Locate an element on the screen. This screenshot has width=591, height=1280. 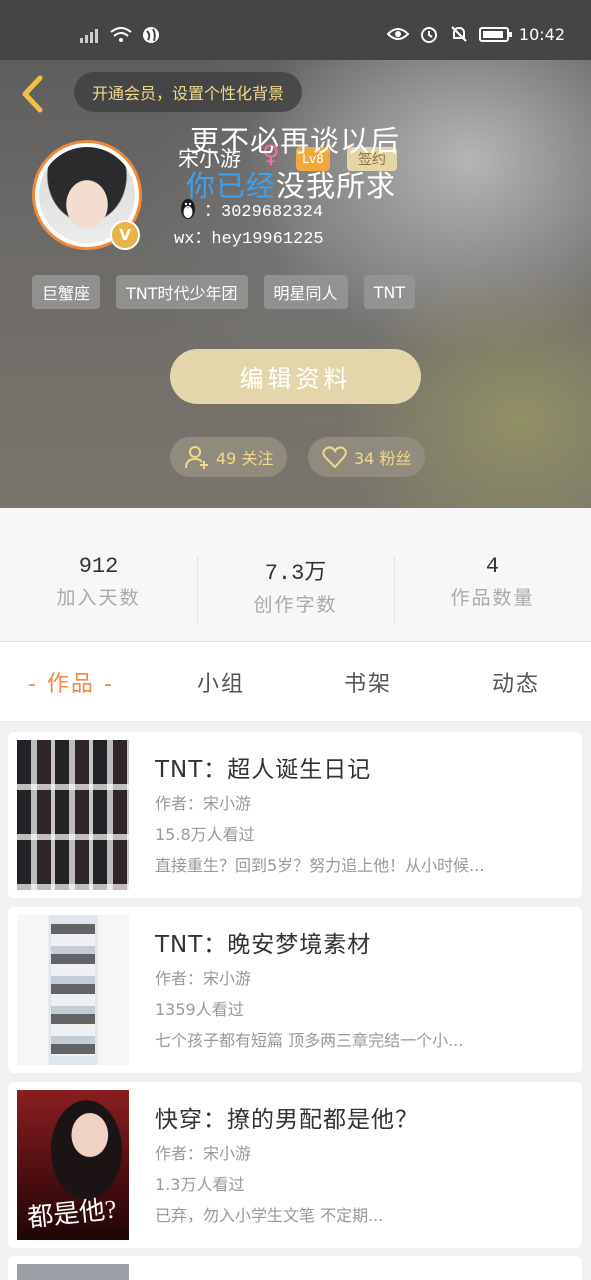
add-user-icon is located at coordinates (196, 457).